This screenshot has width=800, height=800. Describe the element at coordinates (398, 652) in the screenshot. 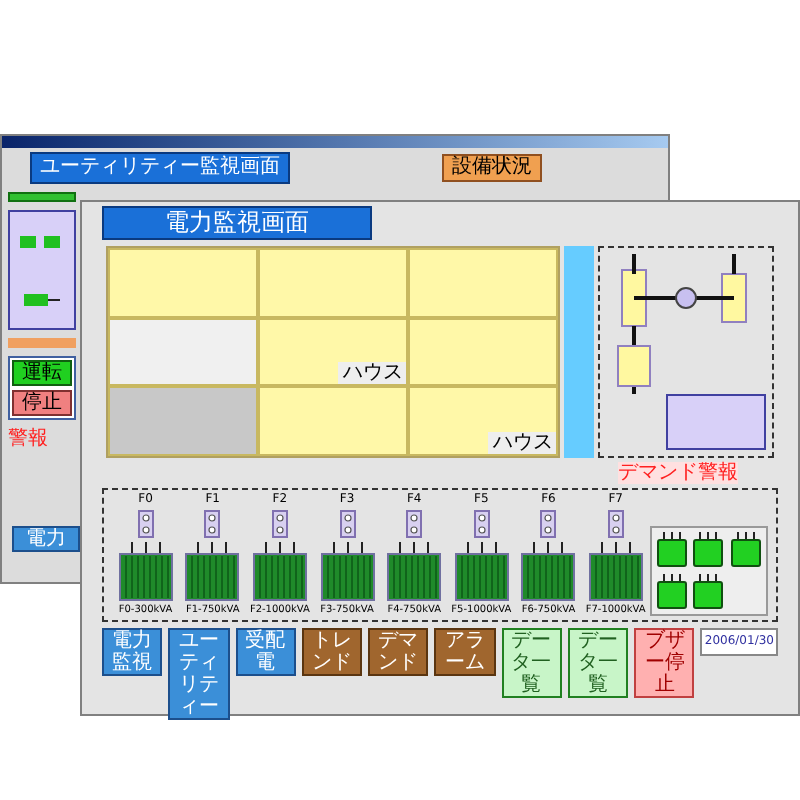

I see `nav-button: デマンド` at that location.